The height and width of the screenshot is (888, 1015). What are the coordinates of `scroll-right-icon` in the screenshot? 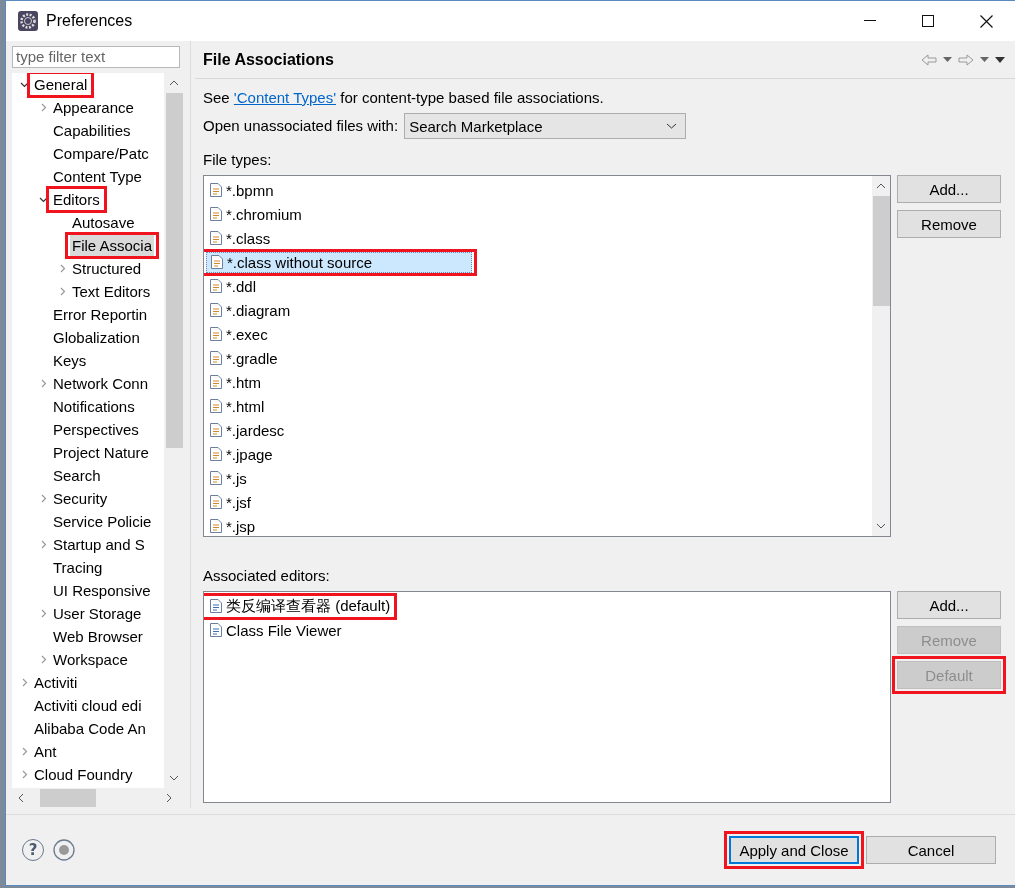 It's located at (169, 798).